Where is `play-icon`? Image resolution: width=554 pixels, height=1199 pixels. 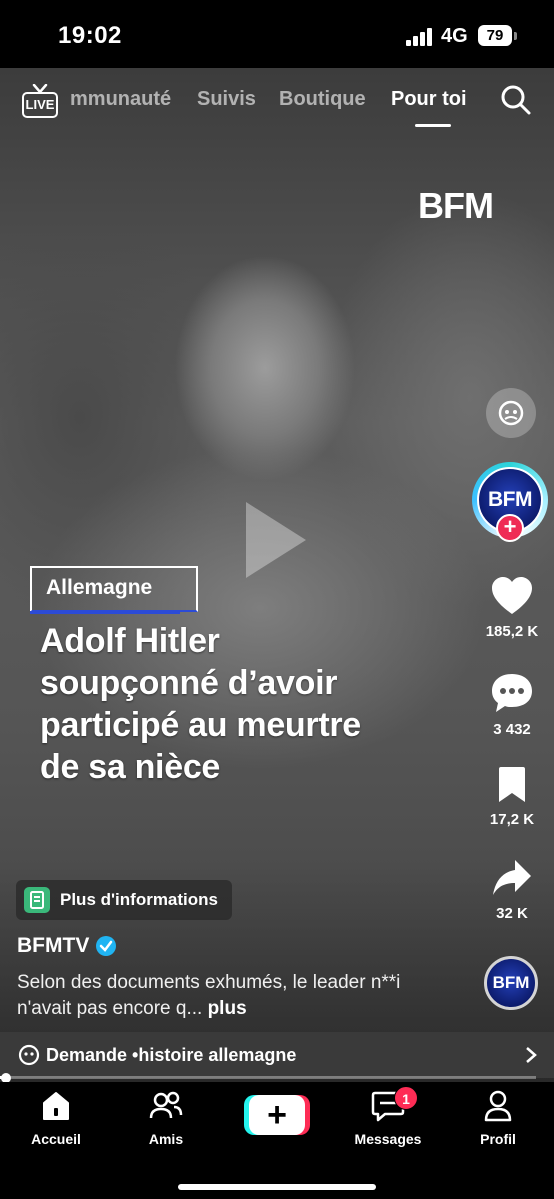 play-icon is located at coordinates (276, 540).